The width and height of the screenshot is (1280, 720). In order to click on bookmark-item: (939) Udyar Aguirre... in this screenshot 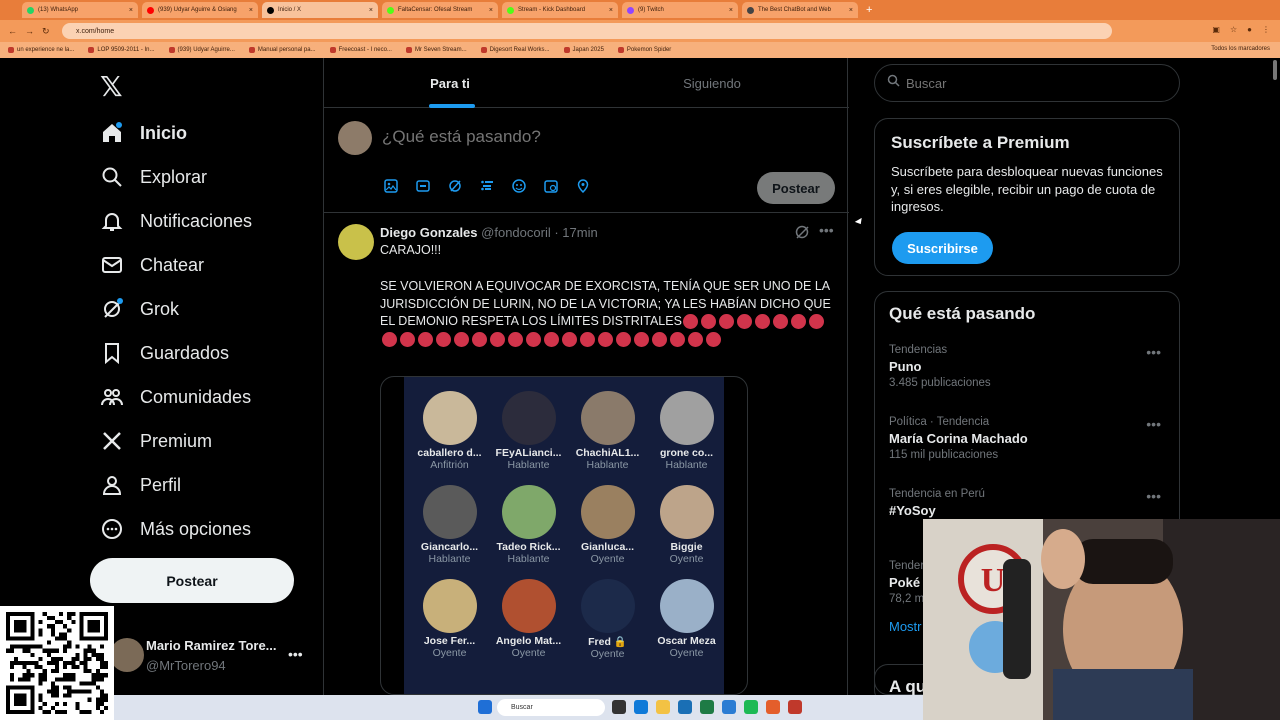, I will do `click(201, 50)`.